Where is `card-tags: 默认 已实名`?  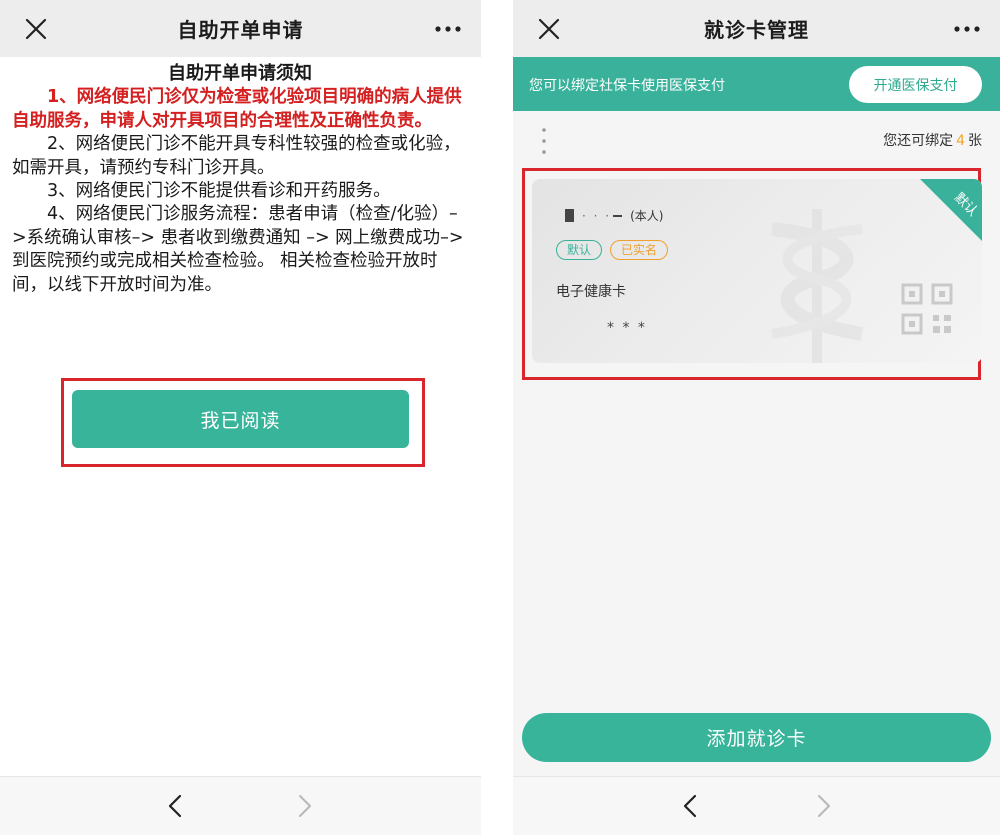
card-tags: 默认 已实名 is located at coordinates (612, 250).